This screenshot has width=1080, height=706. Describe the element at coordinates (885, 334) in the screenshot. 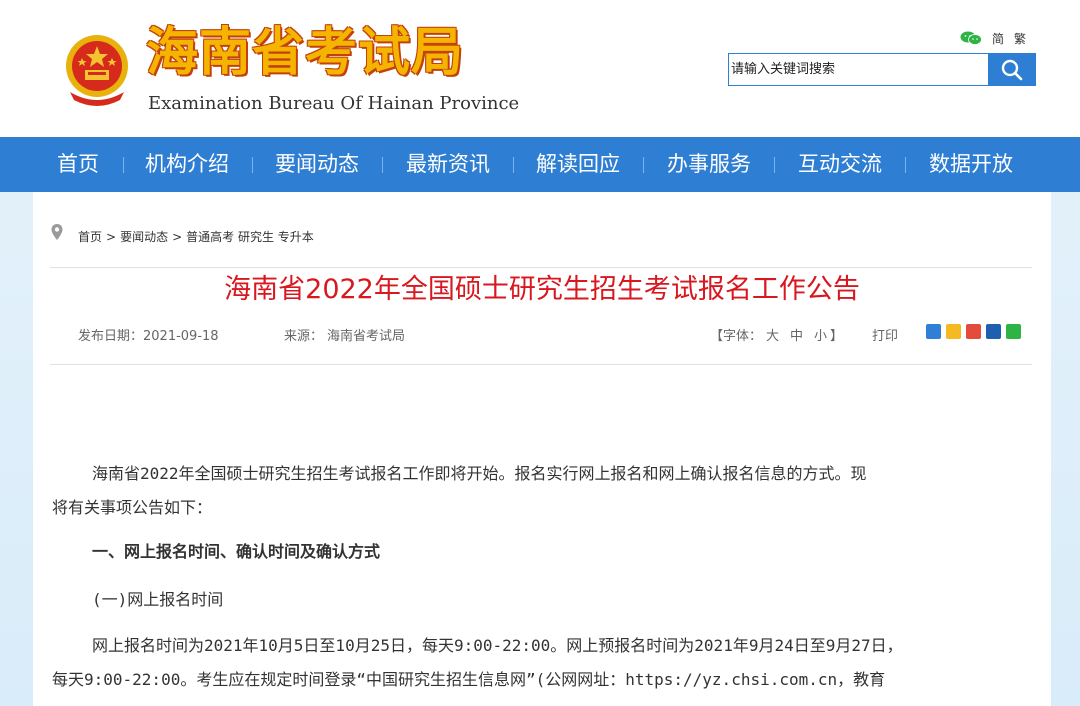

I see `print-button: 打印` at that location.